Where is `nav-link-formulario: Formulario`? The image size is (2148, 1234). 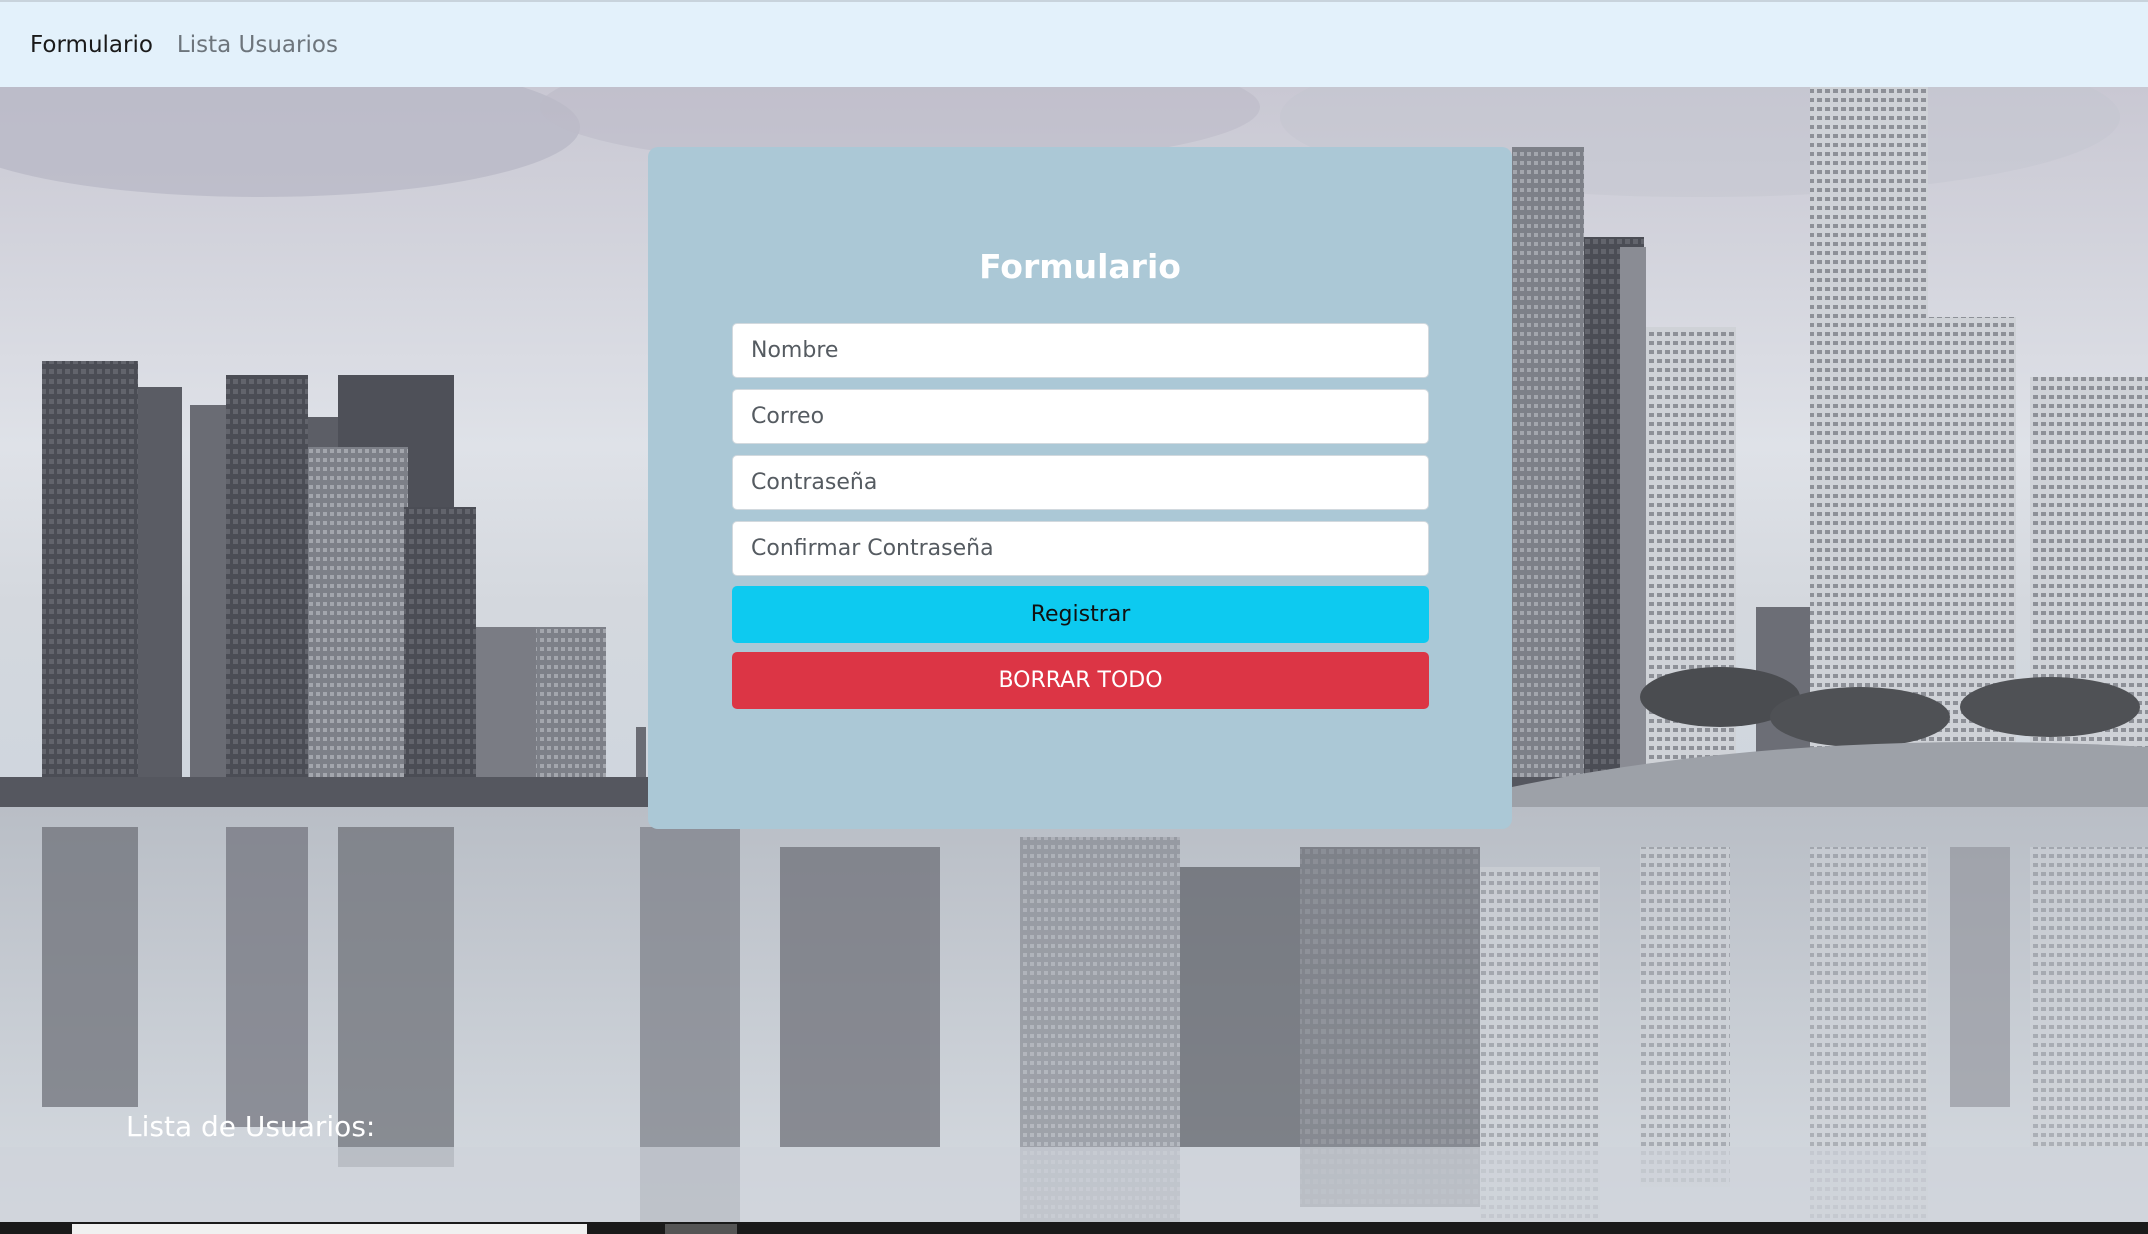
nav-link-formulario: Formulario is located at coordinates (91, 45).